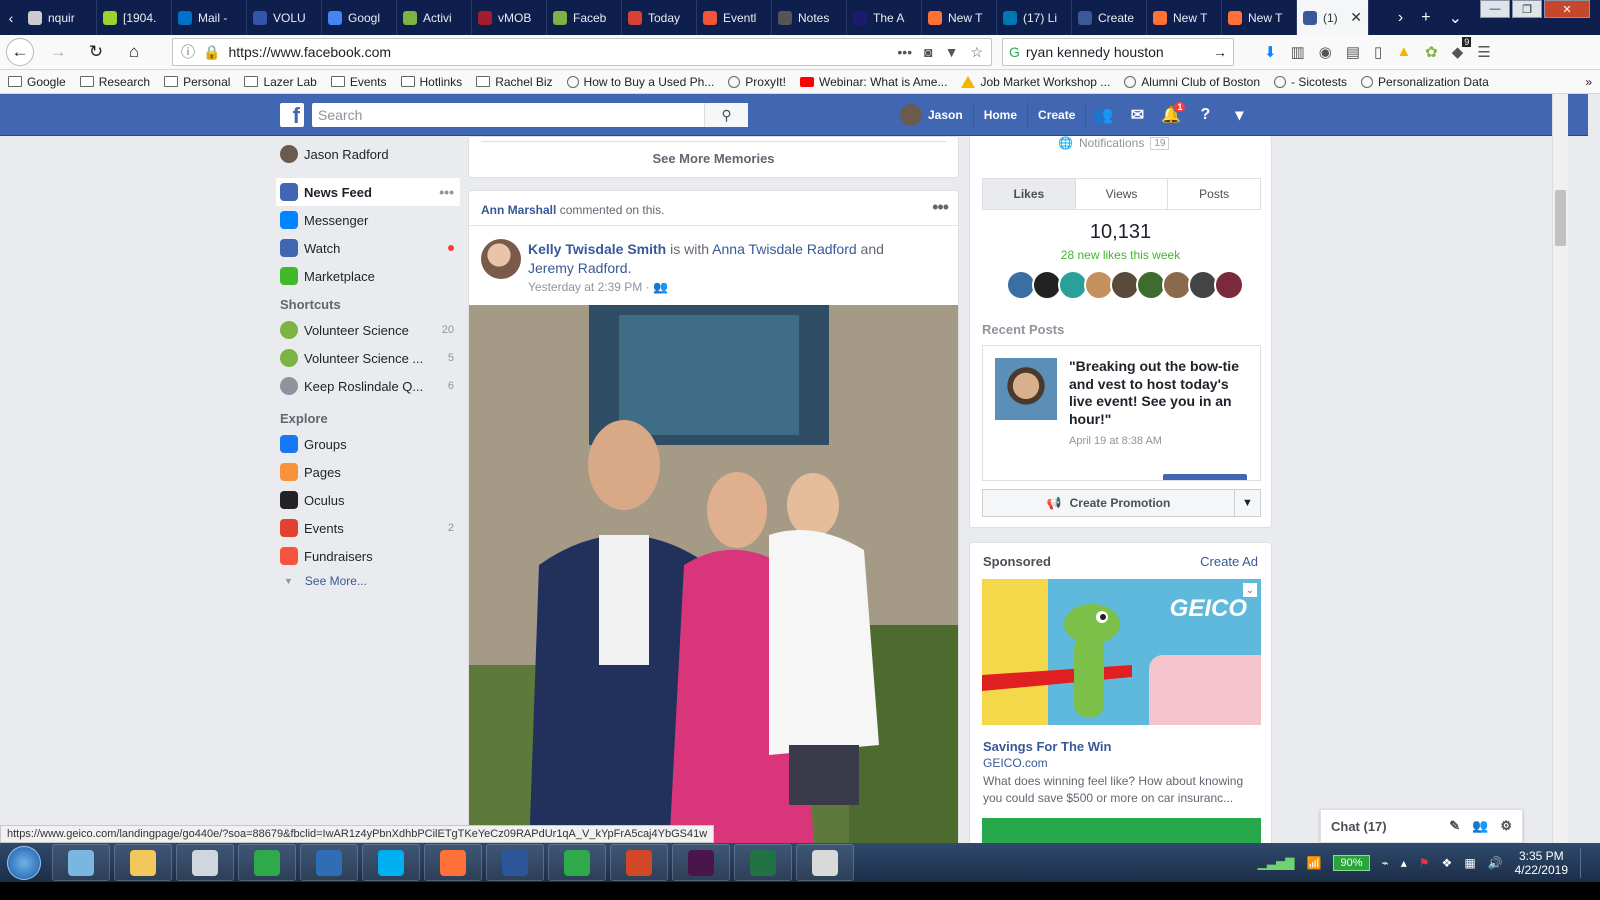 The width and height of the screenshot is (1600, 900). I want to click on timestamp-text: Yesterday at 2:39 PM, so click(585, 287).